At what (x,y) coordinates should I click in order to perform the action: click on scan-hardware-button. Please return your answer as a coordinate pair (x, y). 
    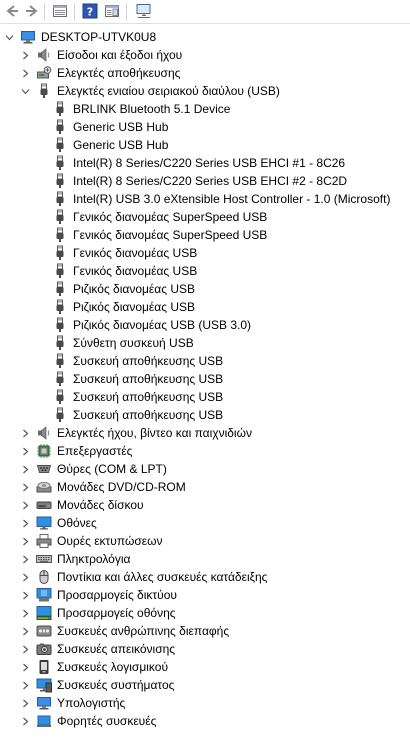
    Looking at the image, I should click on (144, 12).